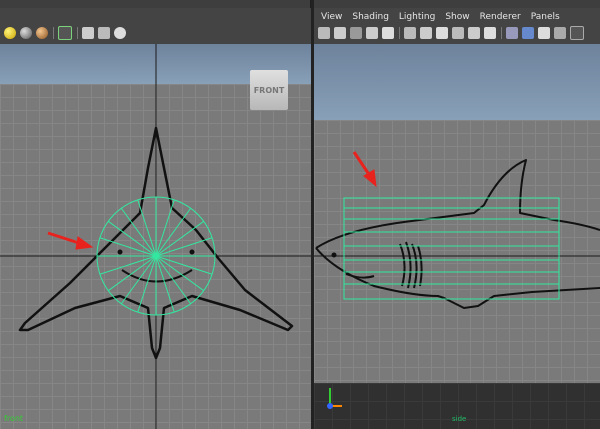 This screenshot has height=429, width=600. What do you see at coordinates (451, 248) in the screenshot?
I see `cylinder-wireframe-side` at bounding box center [451, 248].